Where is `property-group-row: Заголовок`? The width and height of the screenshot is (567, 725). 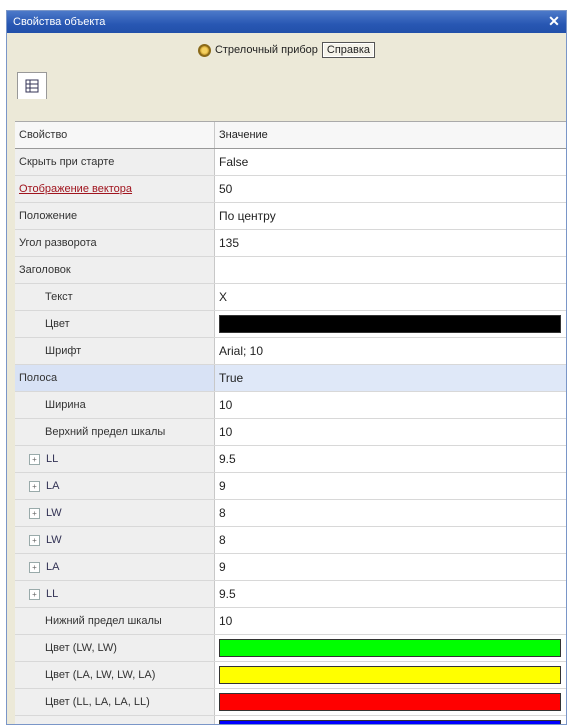
property-group-row: Заголовок is located at coordinates (290, 270).